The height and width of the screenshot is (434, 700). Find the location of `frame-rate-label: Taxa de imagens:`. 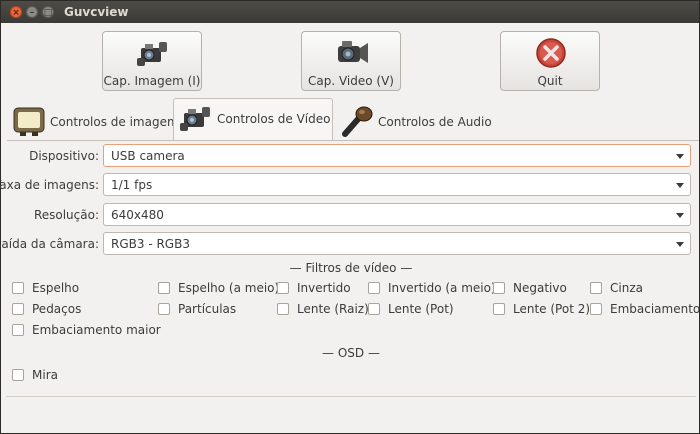

frame-rate-label: Taxa de imagens: is located at coordinates (49, 185).